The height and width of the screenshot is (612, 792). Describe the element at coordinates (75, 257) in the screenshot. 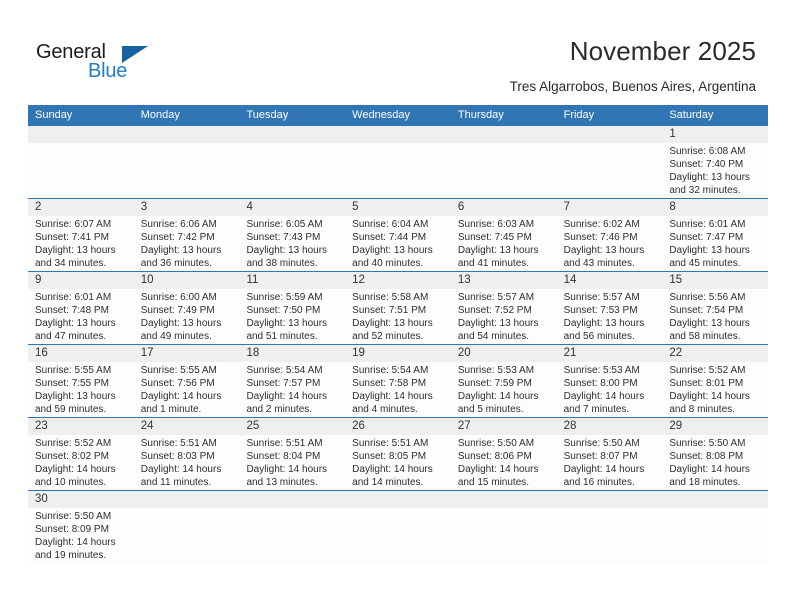

I see `daylight-text: Daylight: 13 hours and 34 minutes.` at that location.